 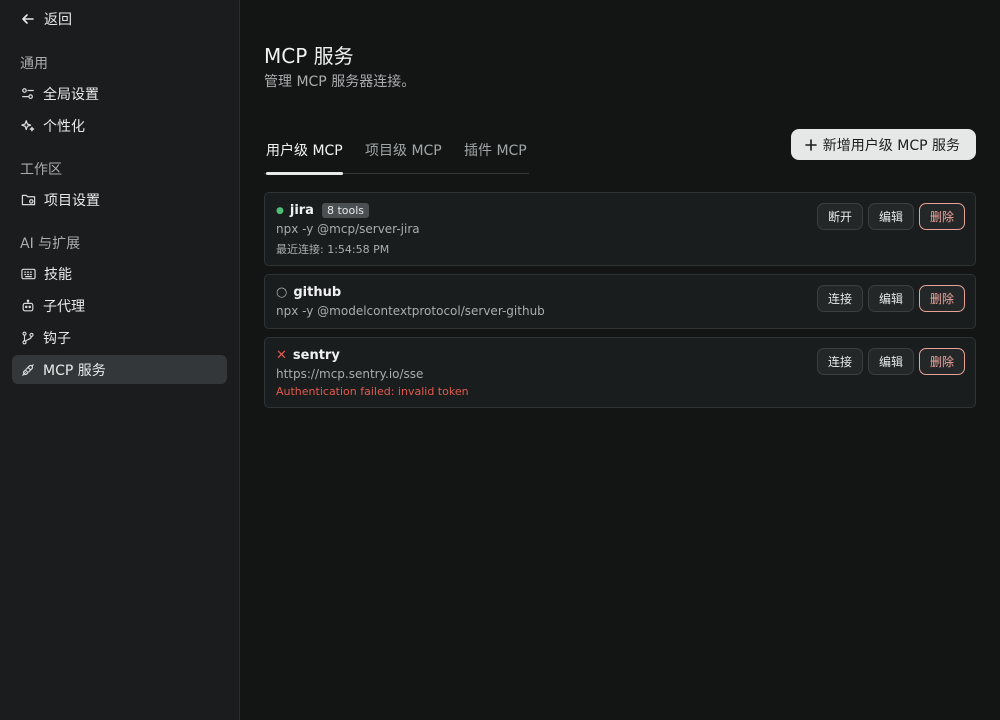 I want to click on error-message: Authentication failed: invalid token, so click(x=372, y=391).